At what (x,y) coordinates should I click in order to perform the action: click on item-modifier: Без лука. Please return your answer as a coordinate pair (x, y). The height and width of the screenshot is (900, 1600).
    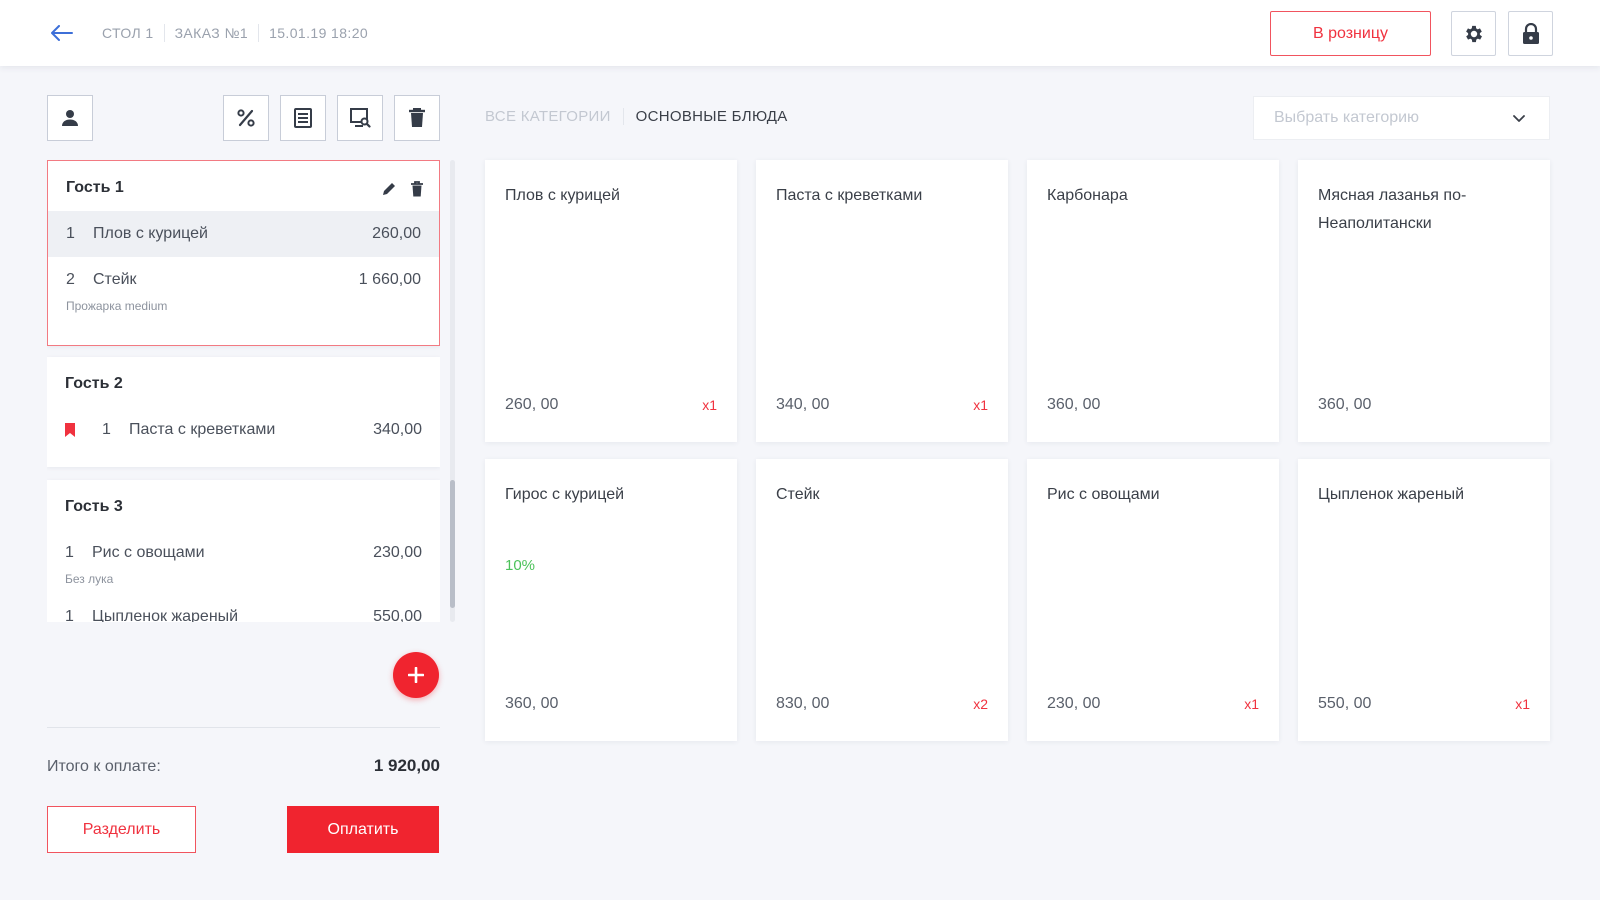
    Looking at the image, I should click on (89, 579).